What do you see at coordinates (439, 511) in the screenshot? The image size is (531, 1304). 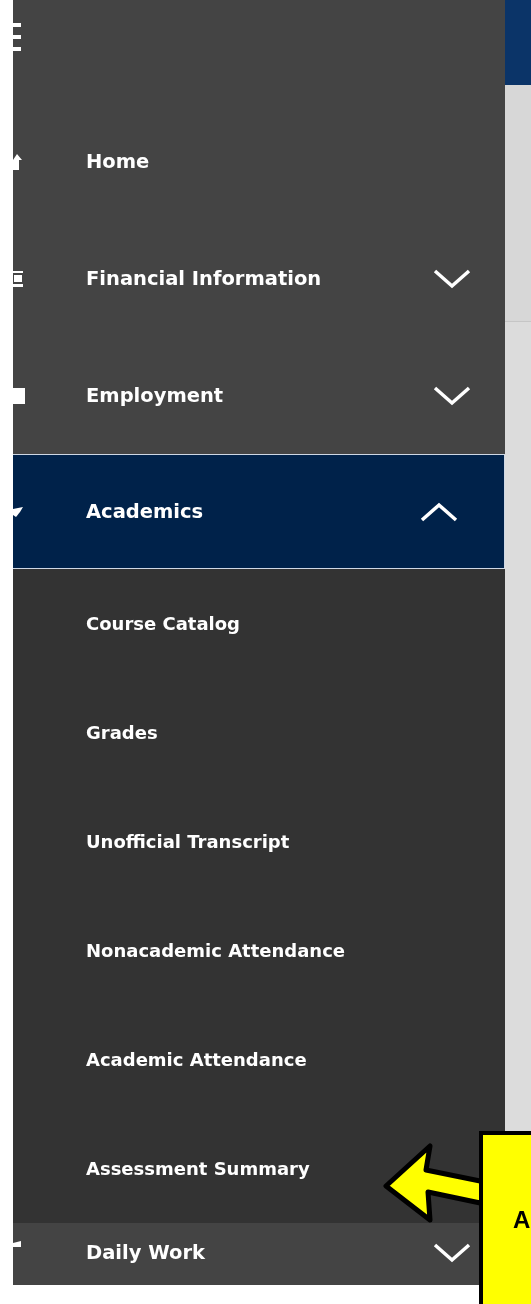 I see `chevron-up-icon` at bounding box center [439, 511].